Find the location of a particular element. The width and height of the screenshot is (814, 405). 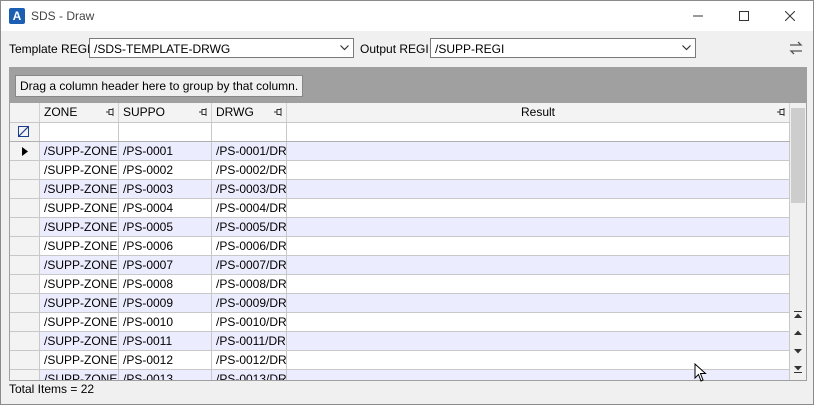

cell-drwg: /PS-0011/DR is located at coordinates (249, 341).